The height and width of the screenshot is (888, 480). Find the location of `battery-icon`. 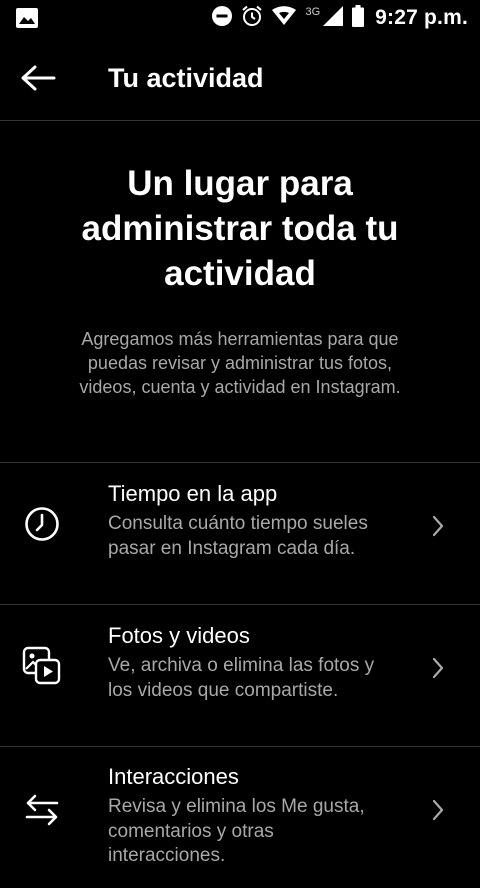

battery-icon is located at coordinates (358, 18).